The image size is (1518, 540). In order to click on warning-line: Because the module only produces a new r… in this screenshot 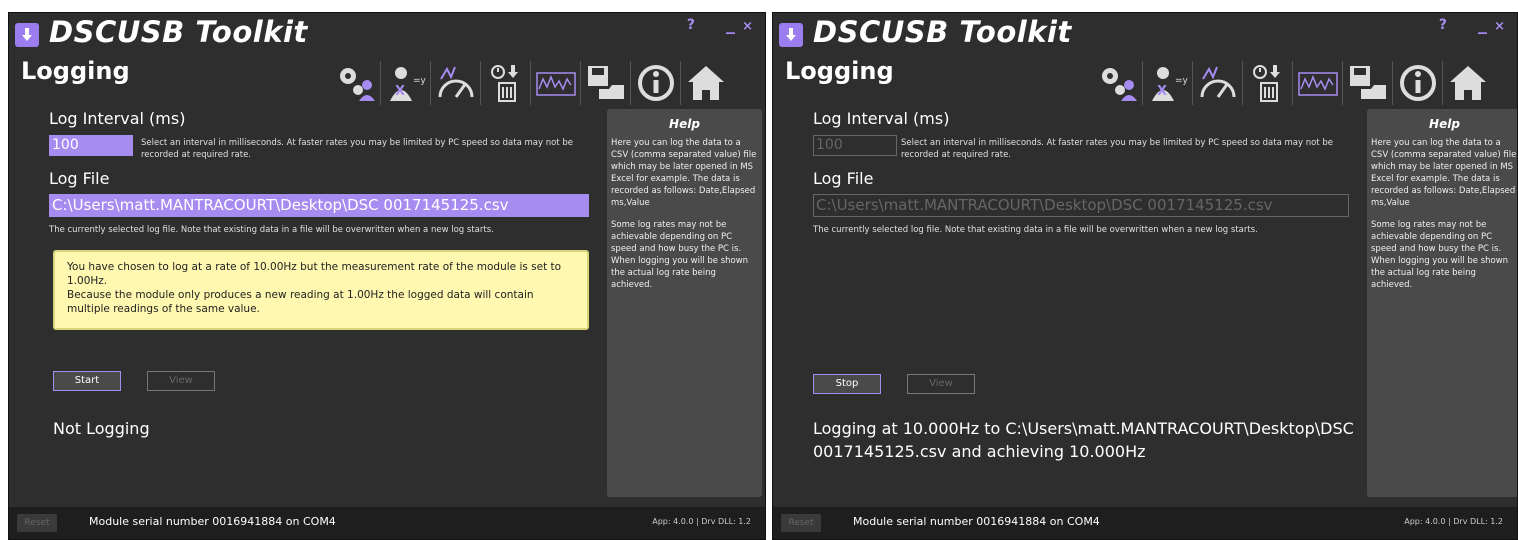, I will do `click(300, 302)`.